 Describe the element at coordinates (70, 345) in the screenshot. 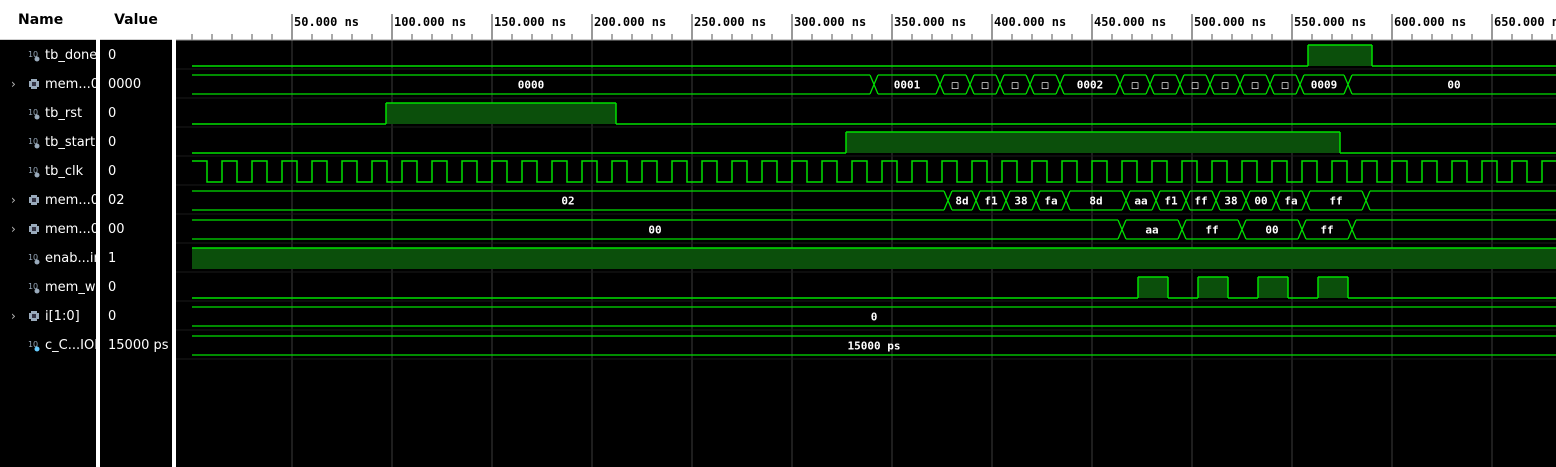

I see `signal-name: c_C...IOD` at that location.